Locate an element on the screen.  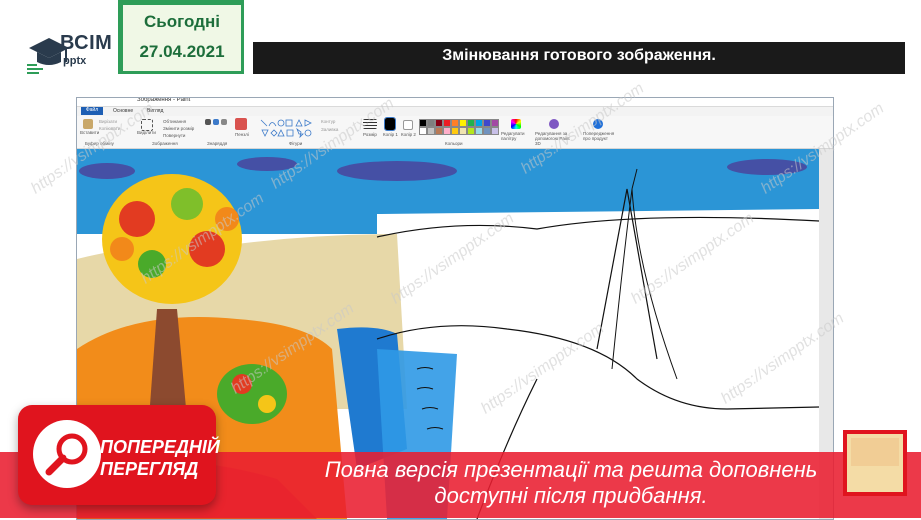
outline-label: Контур is located at coordinates (328, 121).